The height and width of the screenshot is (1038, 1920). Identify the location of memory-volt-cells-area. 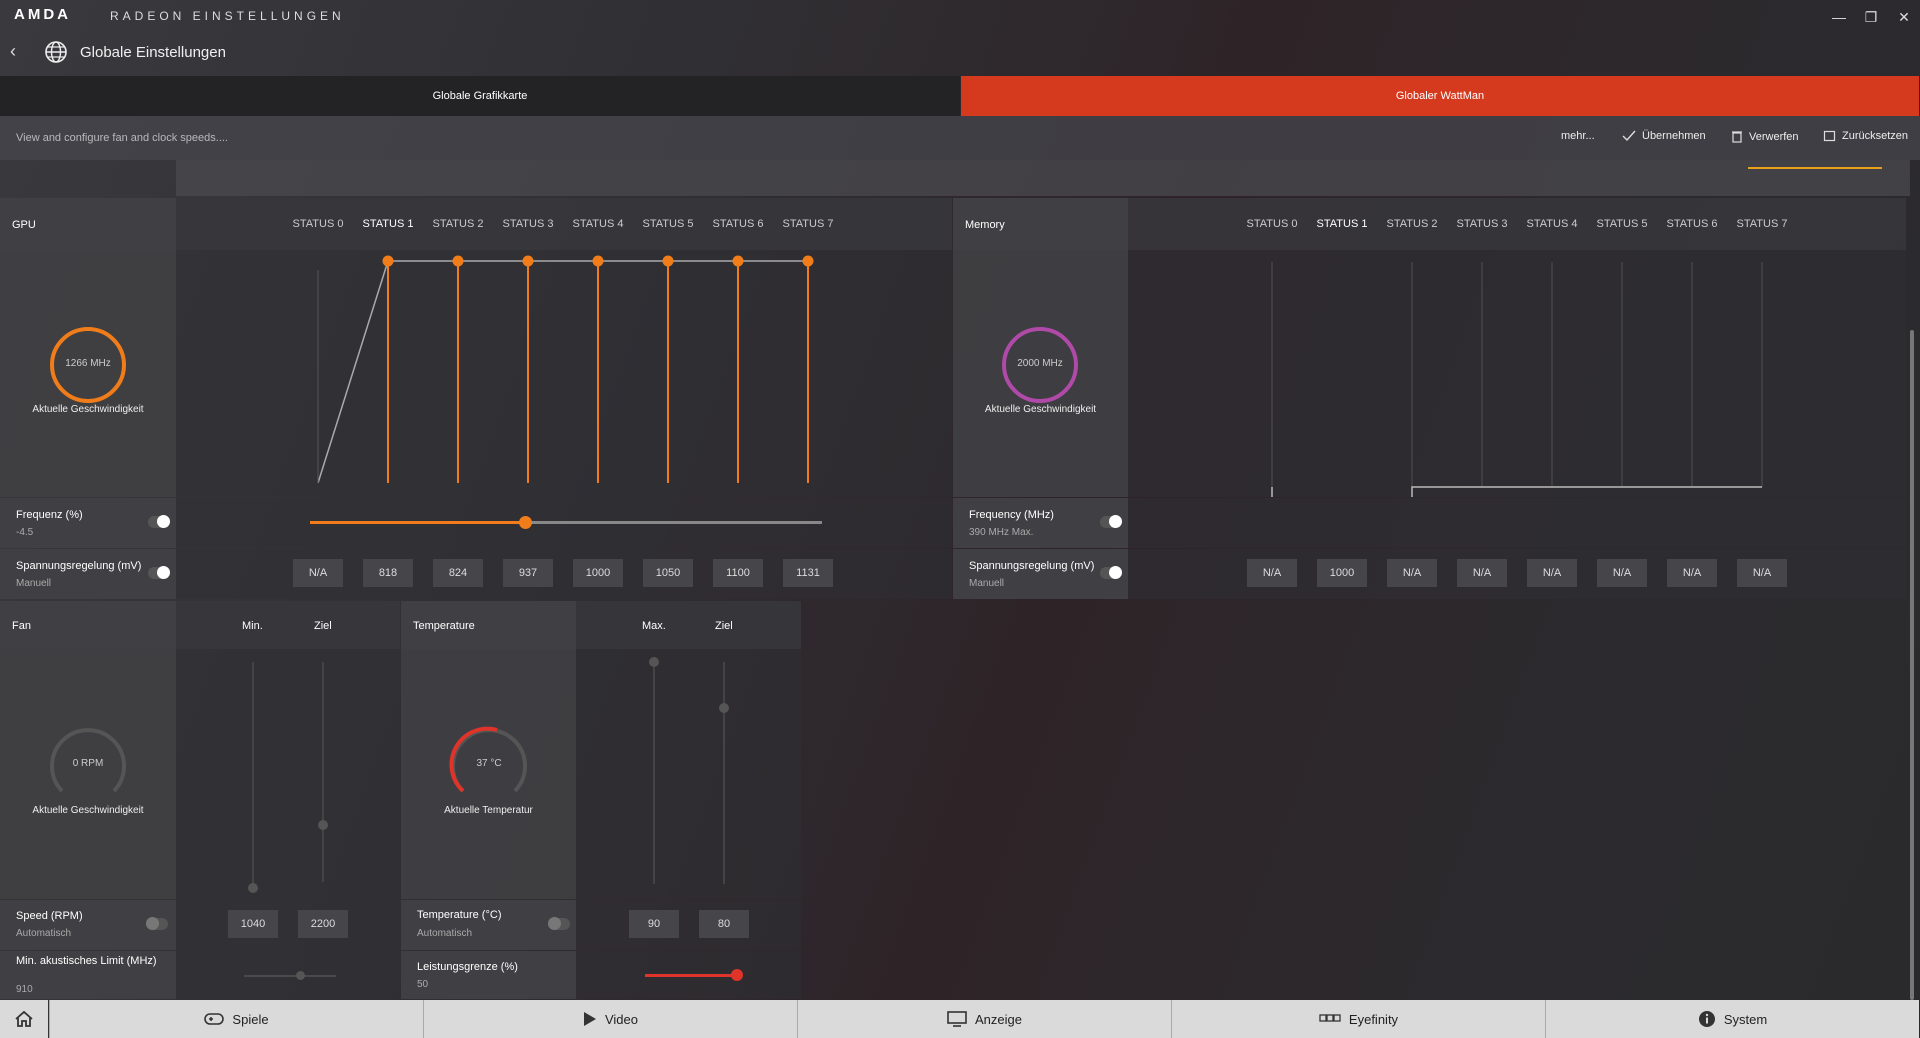
(1517, 574).